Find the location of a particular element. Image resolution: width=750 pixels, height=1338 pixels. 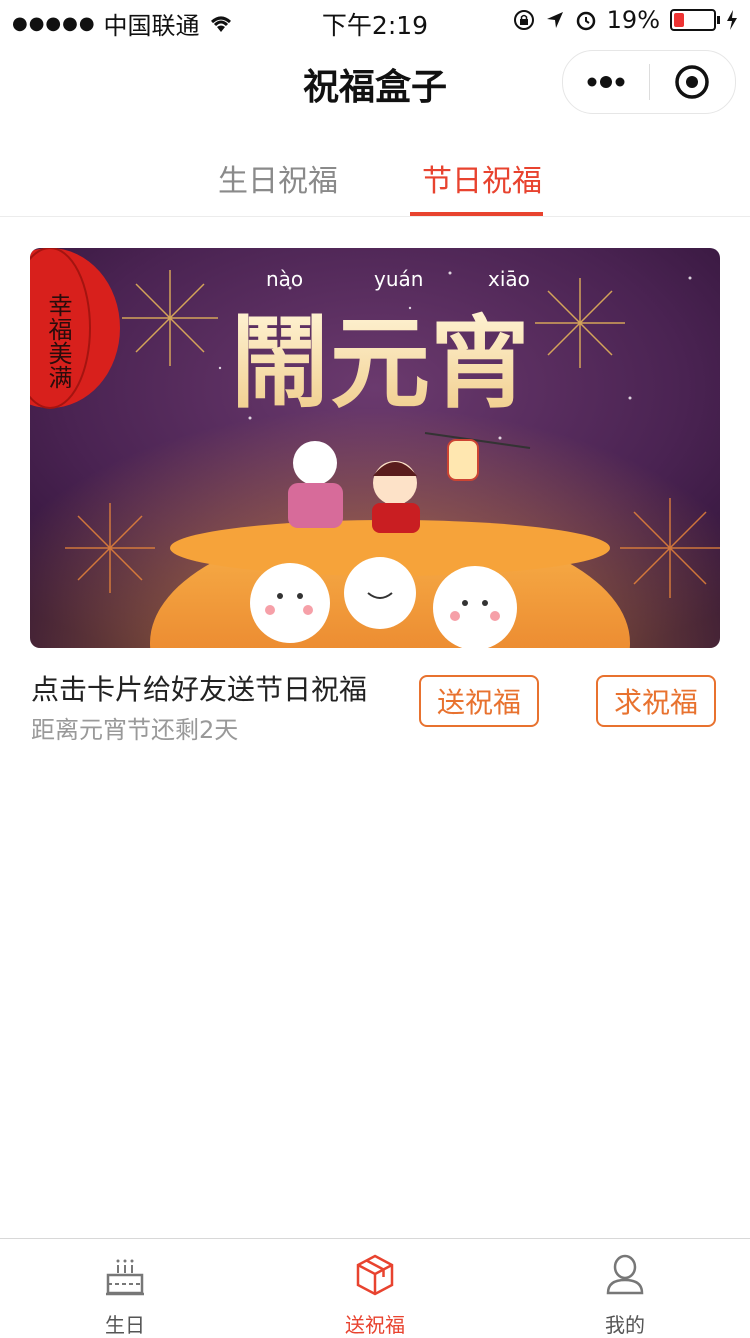

tabbar-item-profile: 我的 is located at coordinates (625, 1288).